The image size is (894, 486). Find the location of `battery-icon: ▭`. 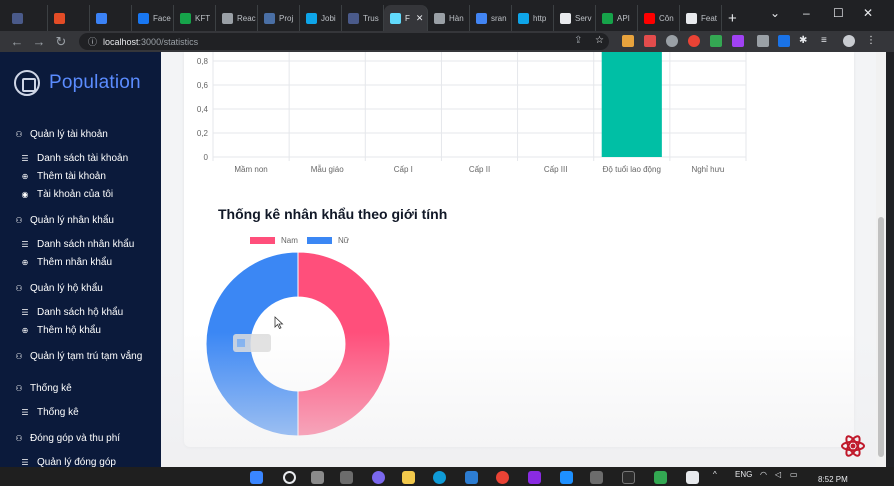

battery-icon: ▭ is located at coordinates (794, 474).